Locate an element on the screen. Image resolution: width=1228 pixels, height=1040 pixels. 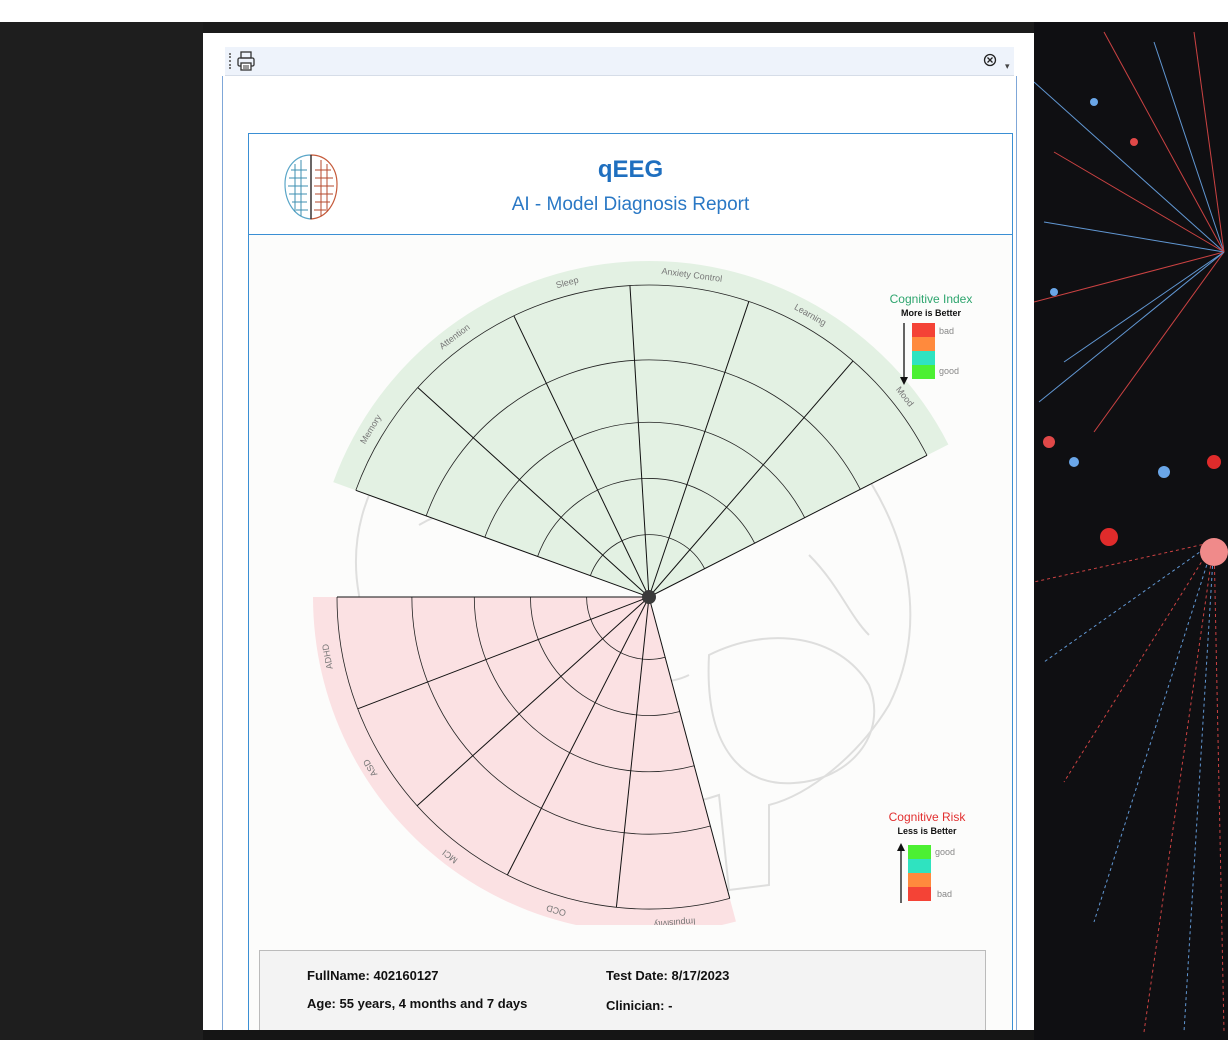
chevron-down-icon: ▾ is located at coordinates (1007, 66).